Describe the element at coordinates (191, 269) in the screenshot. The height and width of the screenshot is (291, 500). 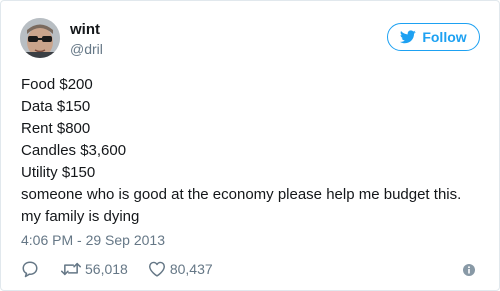
I see `like-count: 80,437` at that location.